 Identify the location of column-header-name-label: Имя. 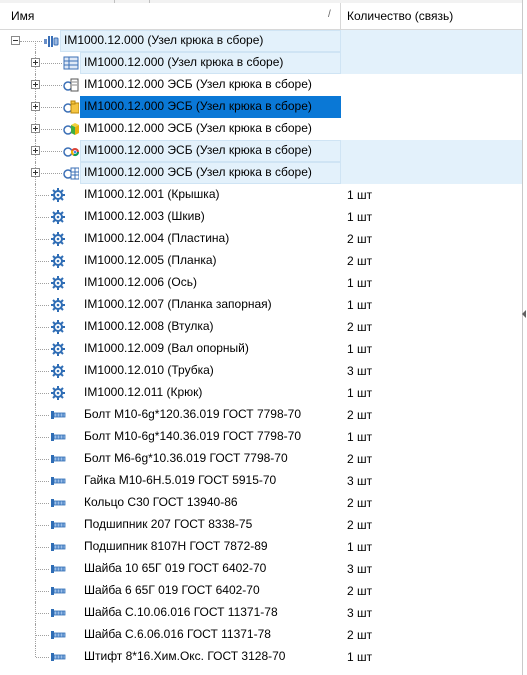
(23, 16).